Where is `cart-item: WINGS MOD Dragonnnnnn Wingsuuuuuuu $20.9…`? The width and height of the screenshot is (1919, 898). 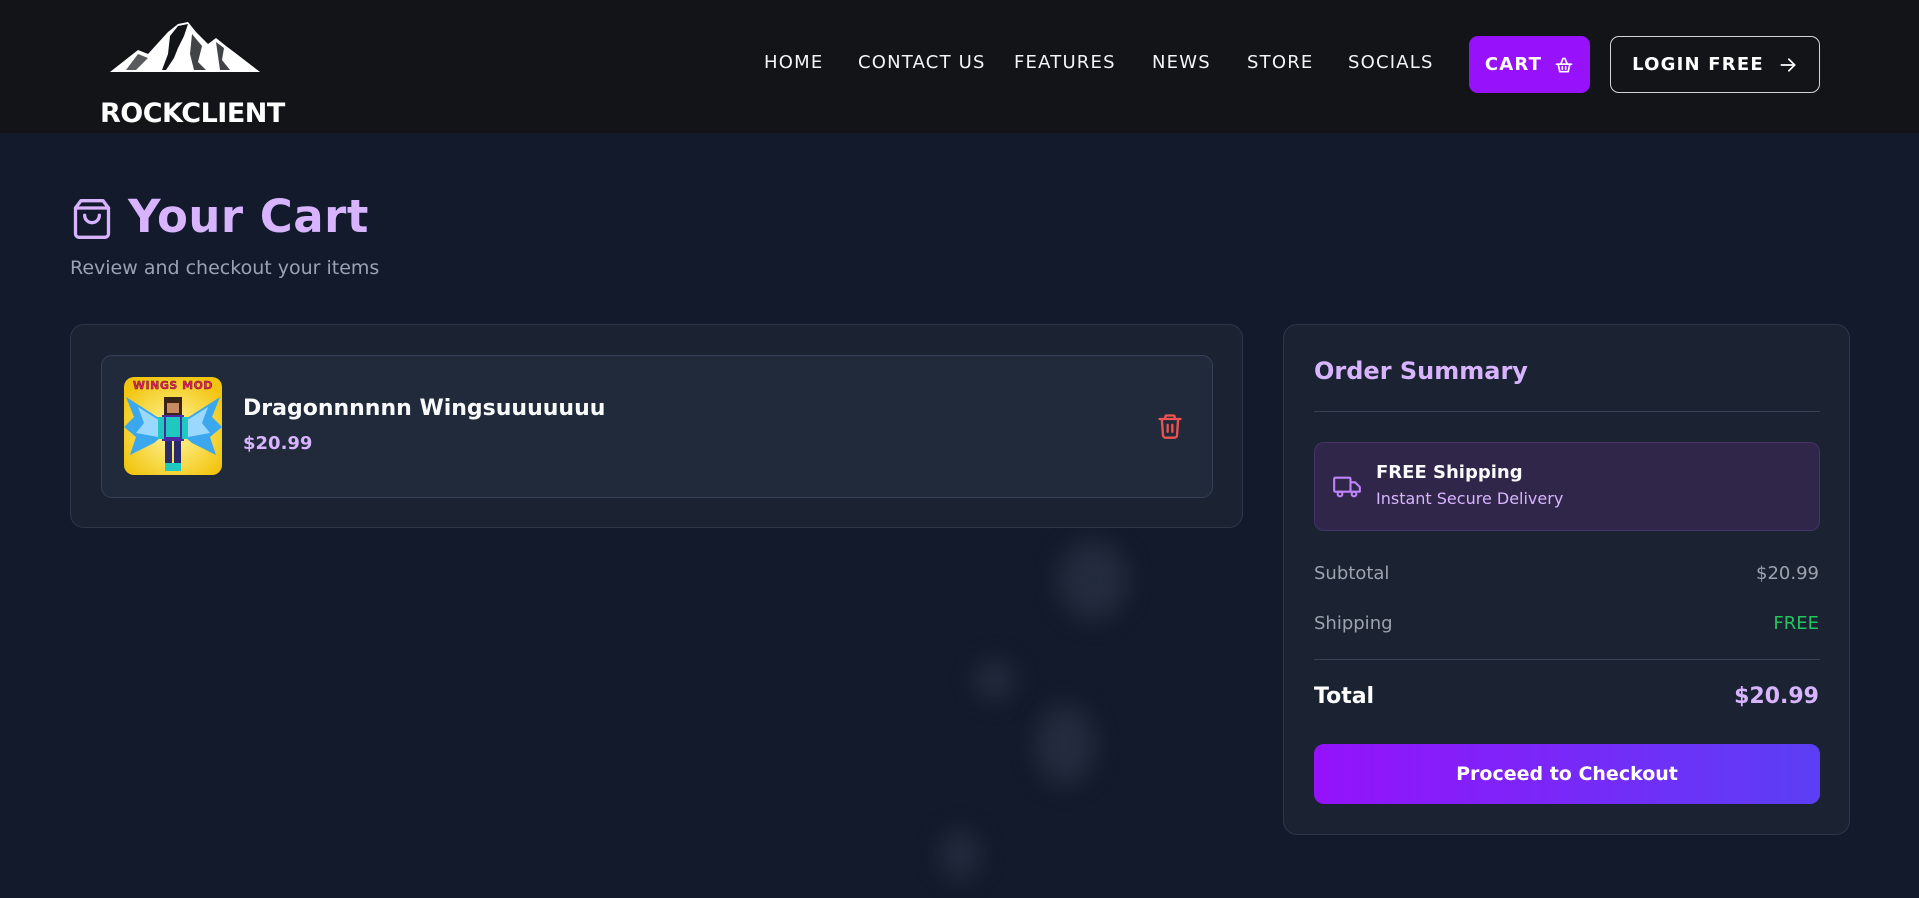 cart-item: WINGS MOD Dragonnnnnn Wingsuuuuuuu $20.9… is located at coordinates (657, 426).